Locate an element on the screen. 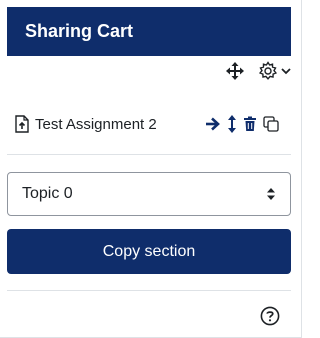 The height and width of the screenshot is (338, 320). section-select: Topic 0 is located at coordinates (149, 194).